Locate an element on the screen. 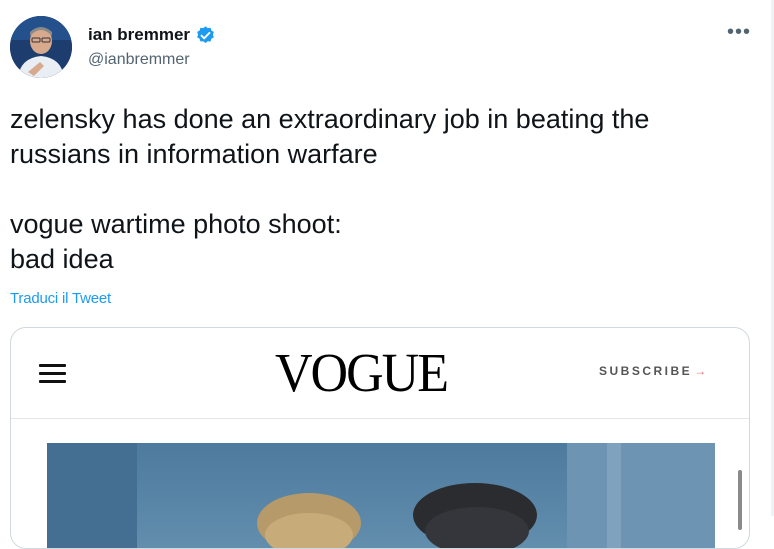  tweet-text-line: vogue wartime photo shoot: is located at coordinates (176, 224).